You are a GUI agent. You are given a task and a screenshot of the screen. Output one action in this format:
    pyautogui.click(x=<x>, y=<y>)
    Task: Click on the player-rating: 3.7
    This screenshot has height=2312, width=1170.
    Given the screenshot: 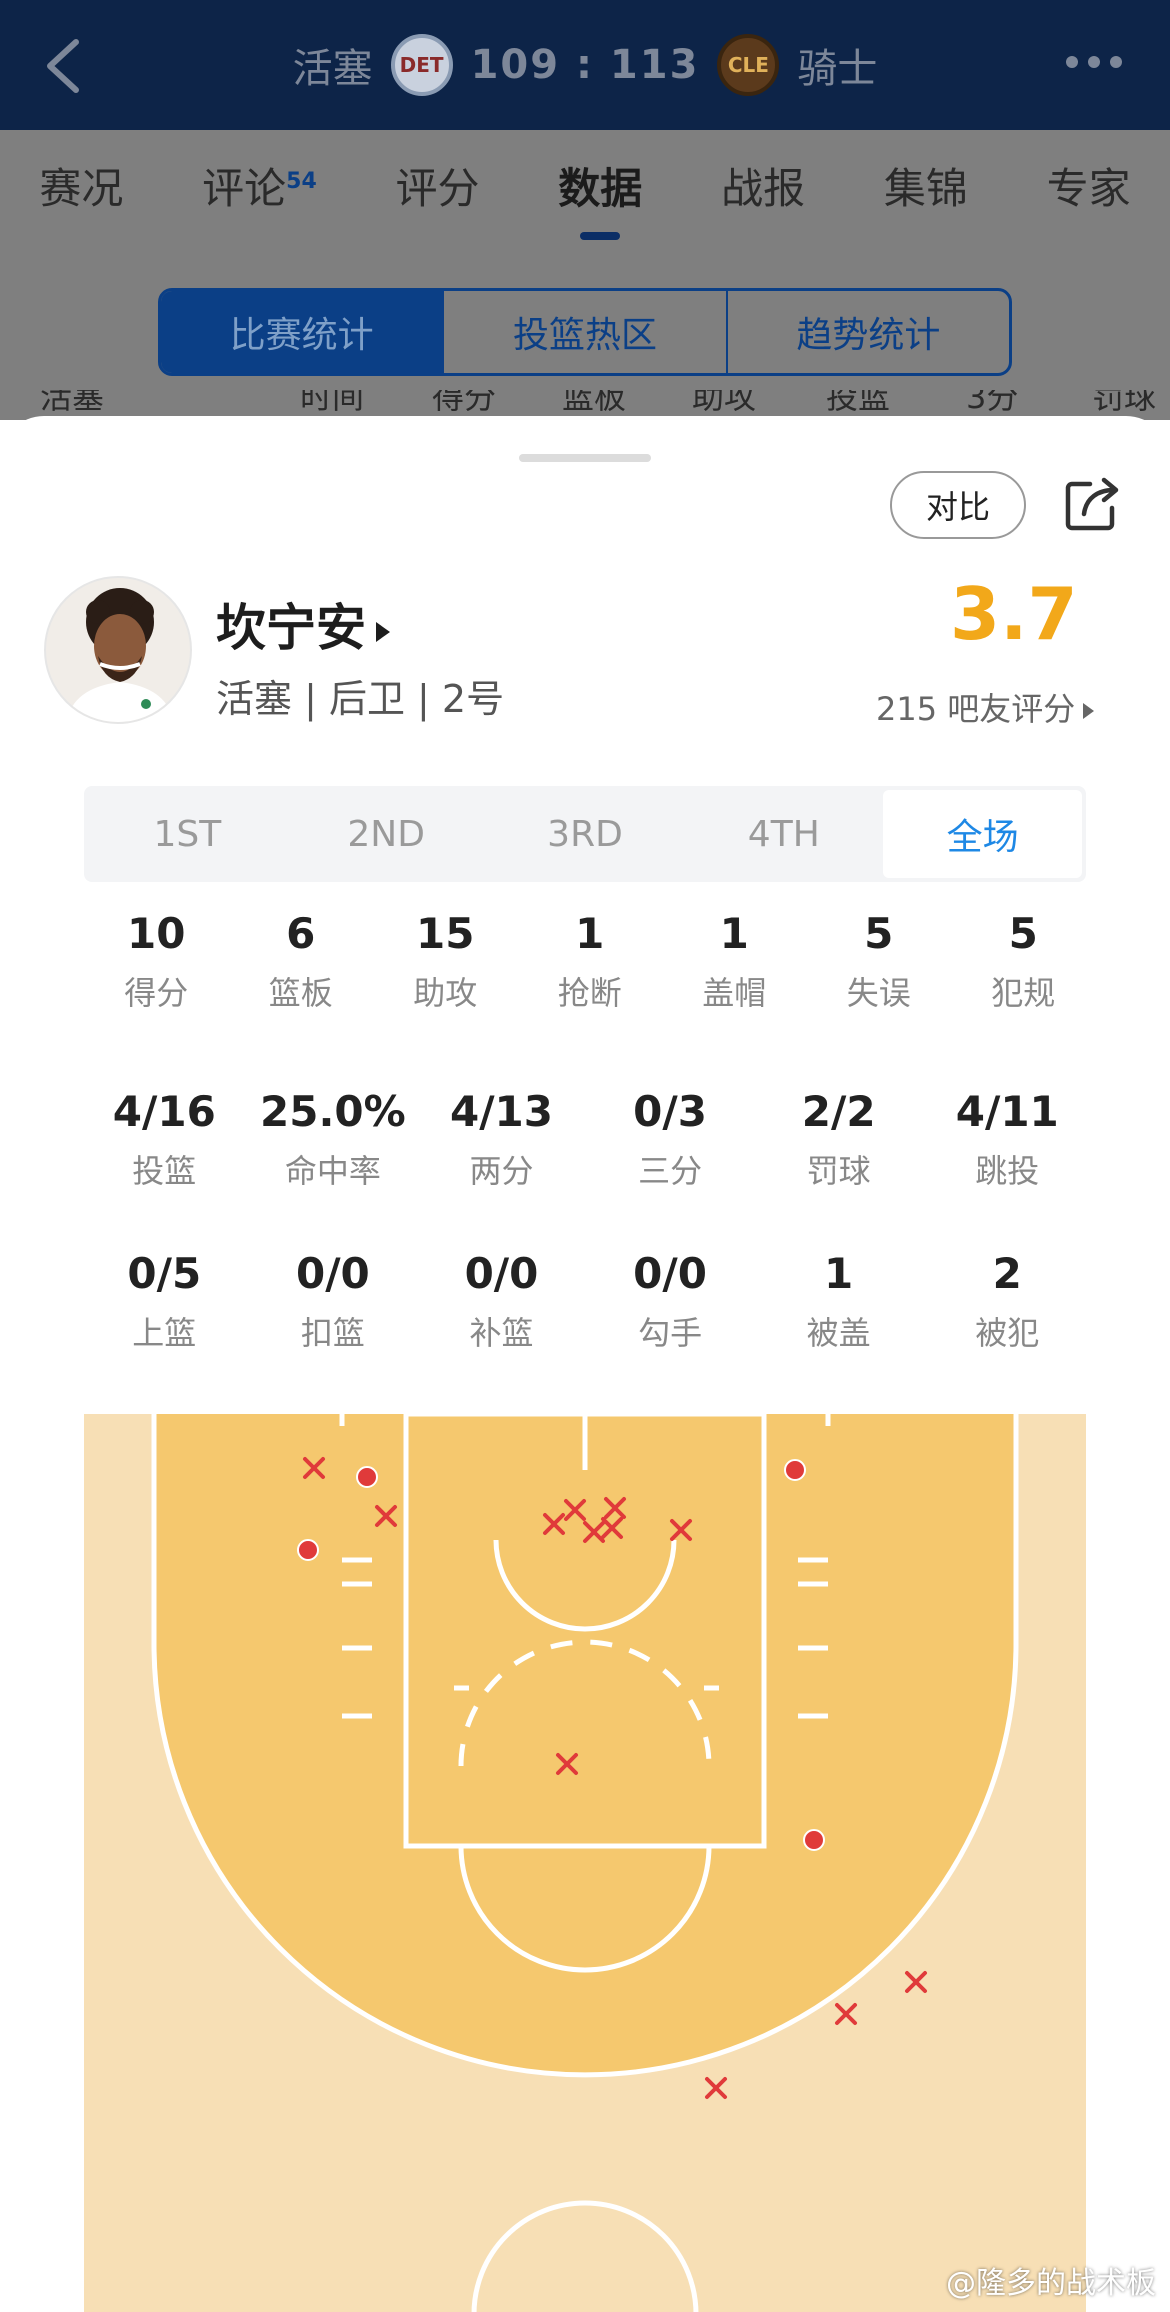 What is the action you would take?
    pyautogui.click(x=1014, y=614)
    